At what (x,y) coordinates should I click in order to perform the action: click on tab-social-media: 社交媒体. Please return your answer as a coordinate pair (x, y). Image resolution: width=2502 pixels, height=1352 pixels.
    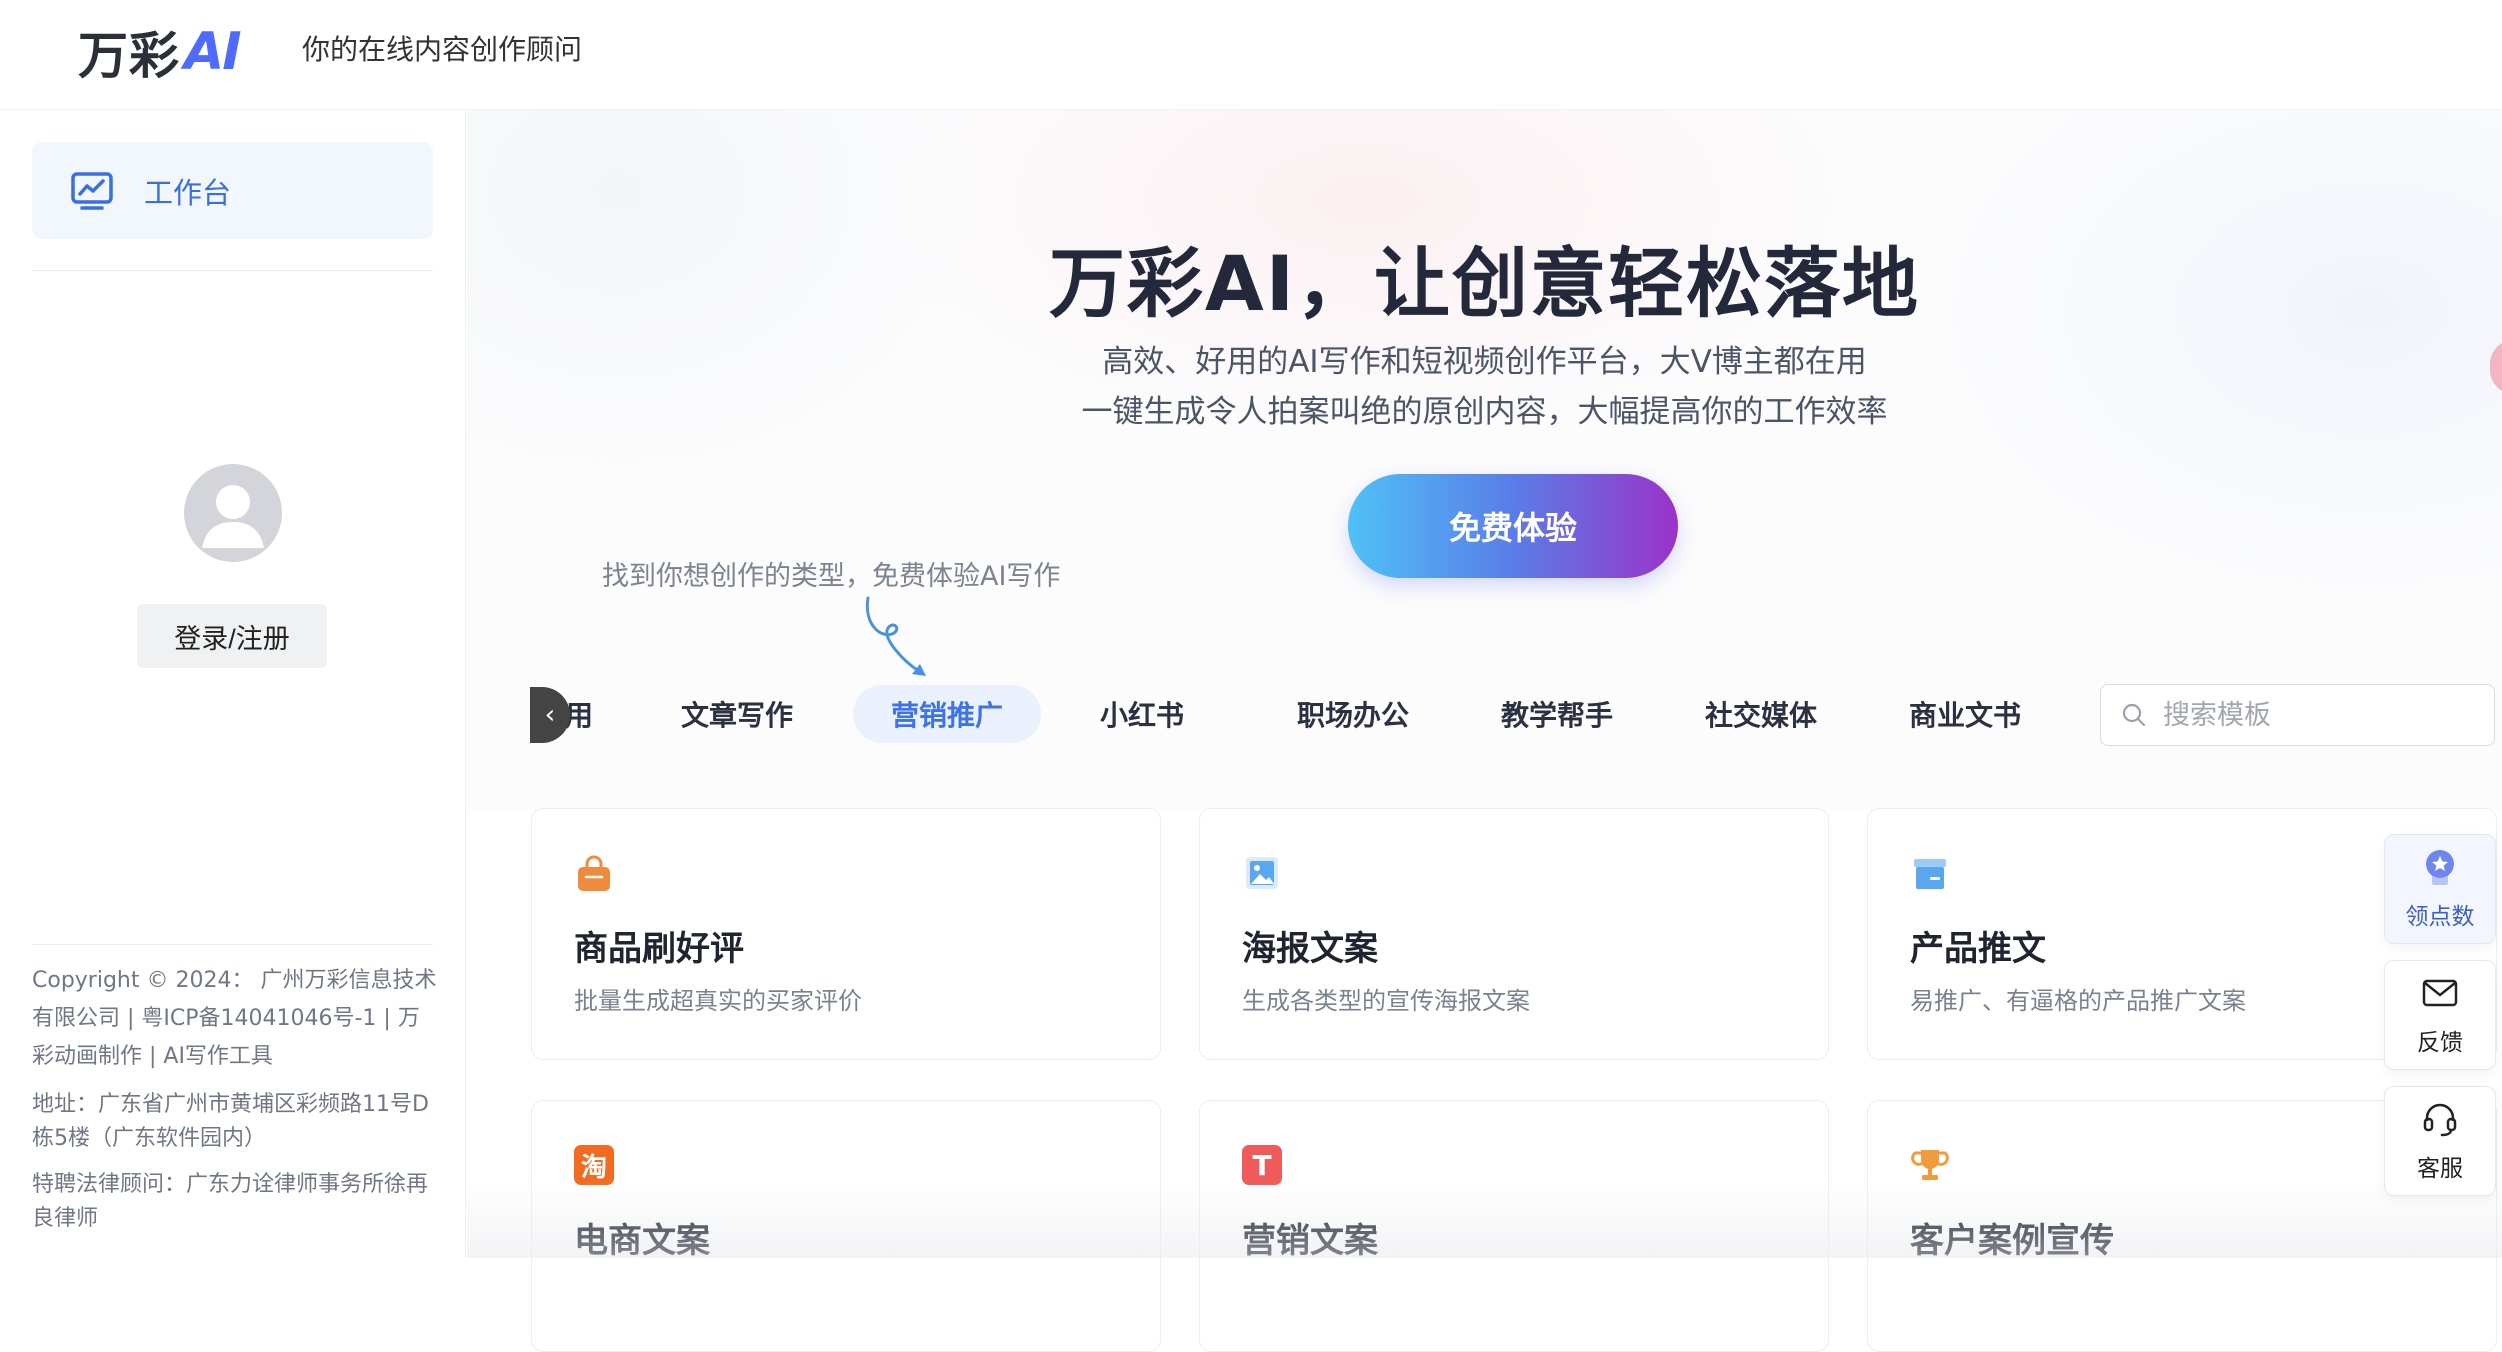
    Looking at the image, I should click on (1761, 714).